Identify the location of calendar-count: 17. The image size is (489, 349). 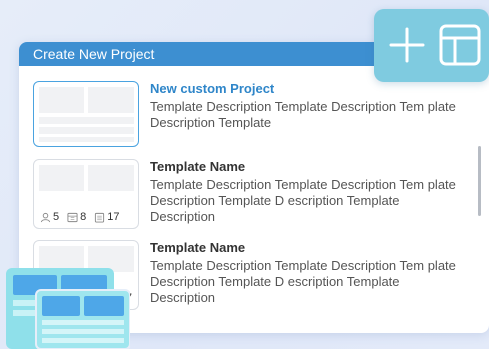
(113, 217).